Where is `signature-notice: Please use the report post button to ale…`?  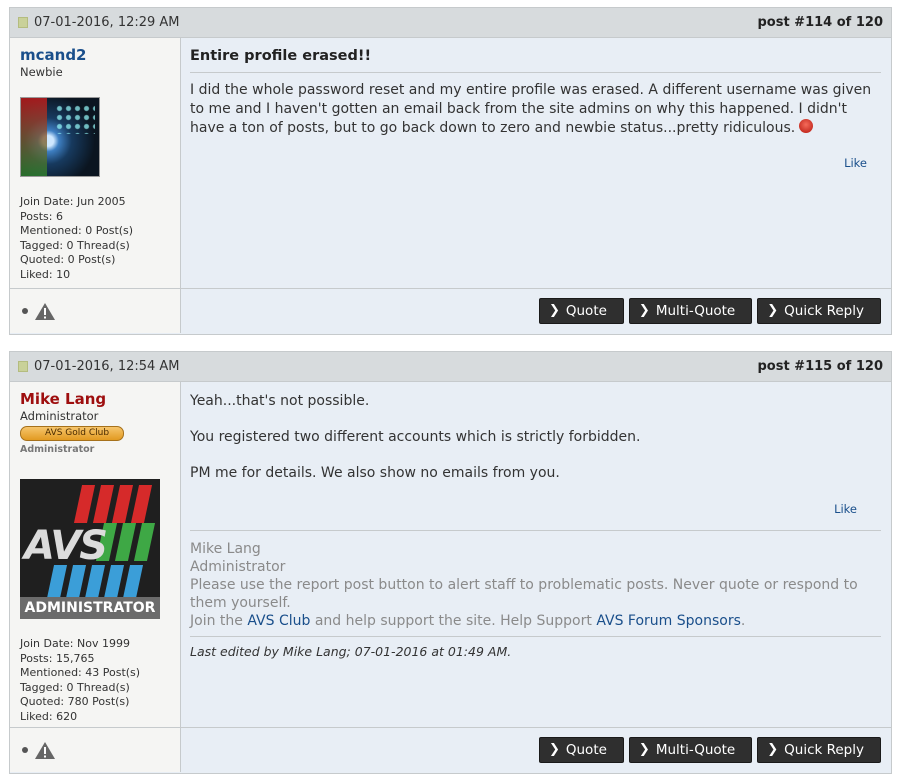
signature-notice: Please use the report post button to ale… is located at coordinates (524, 594).